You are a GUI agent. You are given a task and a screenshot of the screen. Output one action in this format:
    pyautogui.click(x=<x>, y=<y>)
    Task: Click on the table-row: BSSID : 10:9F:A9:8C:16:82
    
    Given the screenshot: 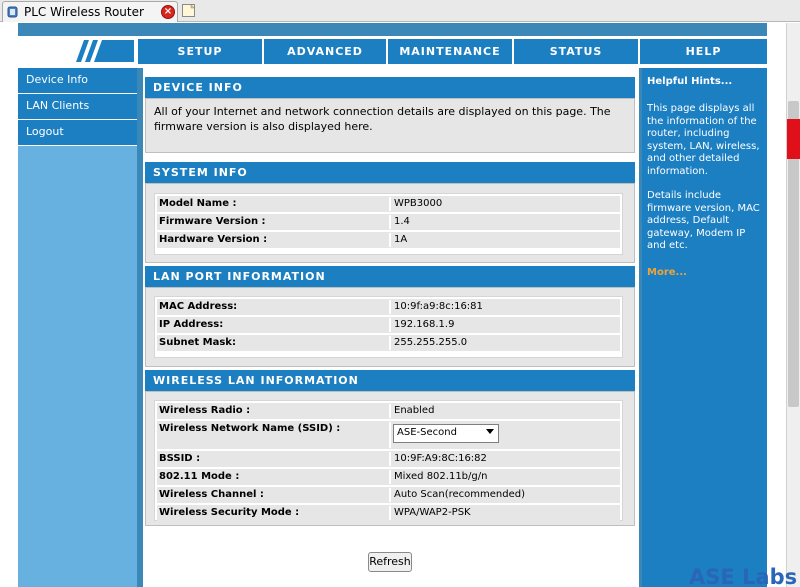 What is the action you would take?
    pyautogui.click(x=388, y=459)
    